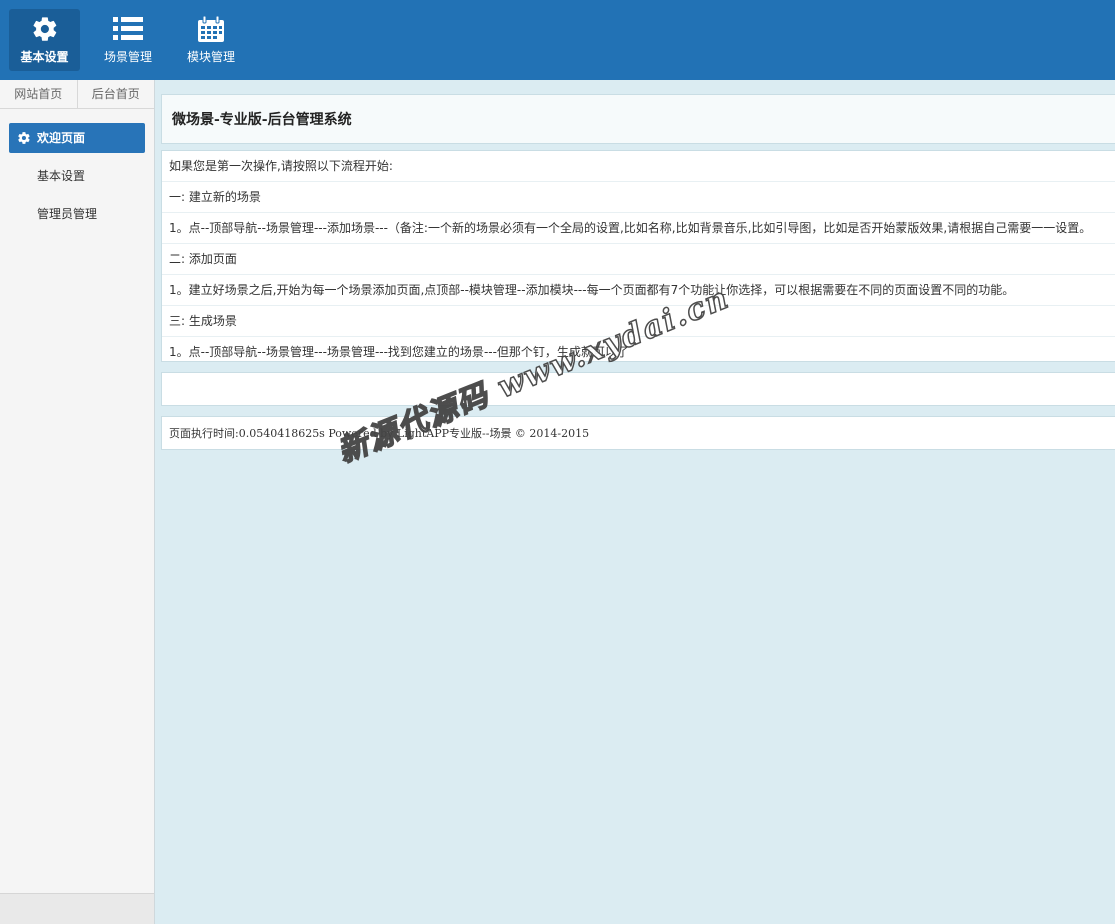 This screenshot has width=1115, height=924. Describe the element at coordinates (262, 120) in the screenshot. I see `page-title: 微场景-专业版-后台管理系统` at that location.